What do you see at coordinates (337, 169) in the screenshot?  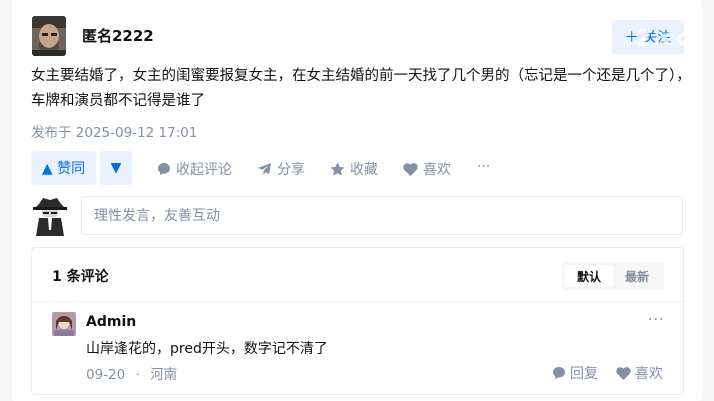 I see `star-icon` at bounding box center [337, 169].